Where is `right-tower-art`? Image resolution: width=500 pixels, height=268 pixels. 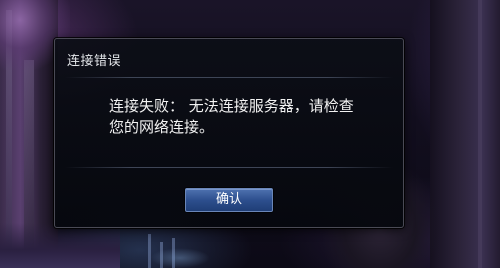 right-tower-art is located at coordinates (465, 134).